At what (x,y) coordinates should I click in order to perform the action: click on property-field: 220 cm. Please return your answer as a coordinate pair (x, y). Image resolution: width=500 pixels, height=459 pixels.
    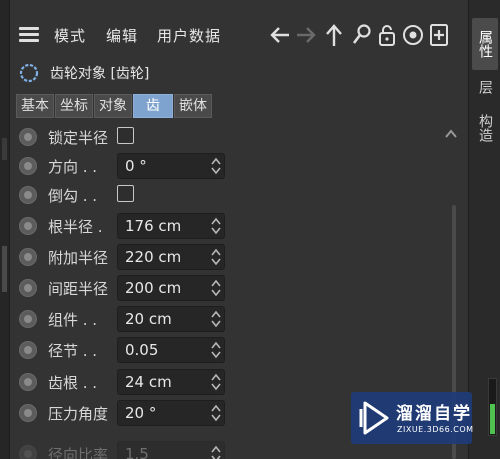
    Looking at the image, I should click on (171, 257).